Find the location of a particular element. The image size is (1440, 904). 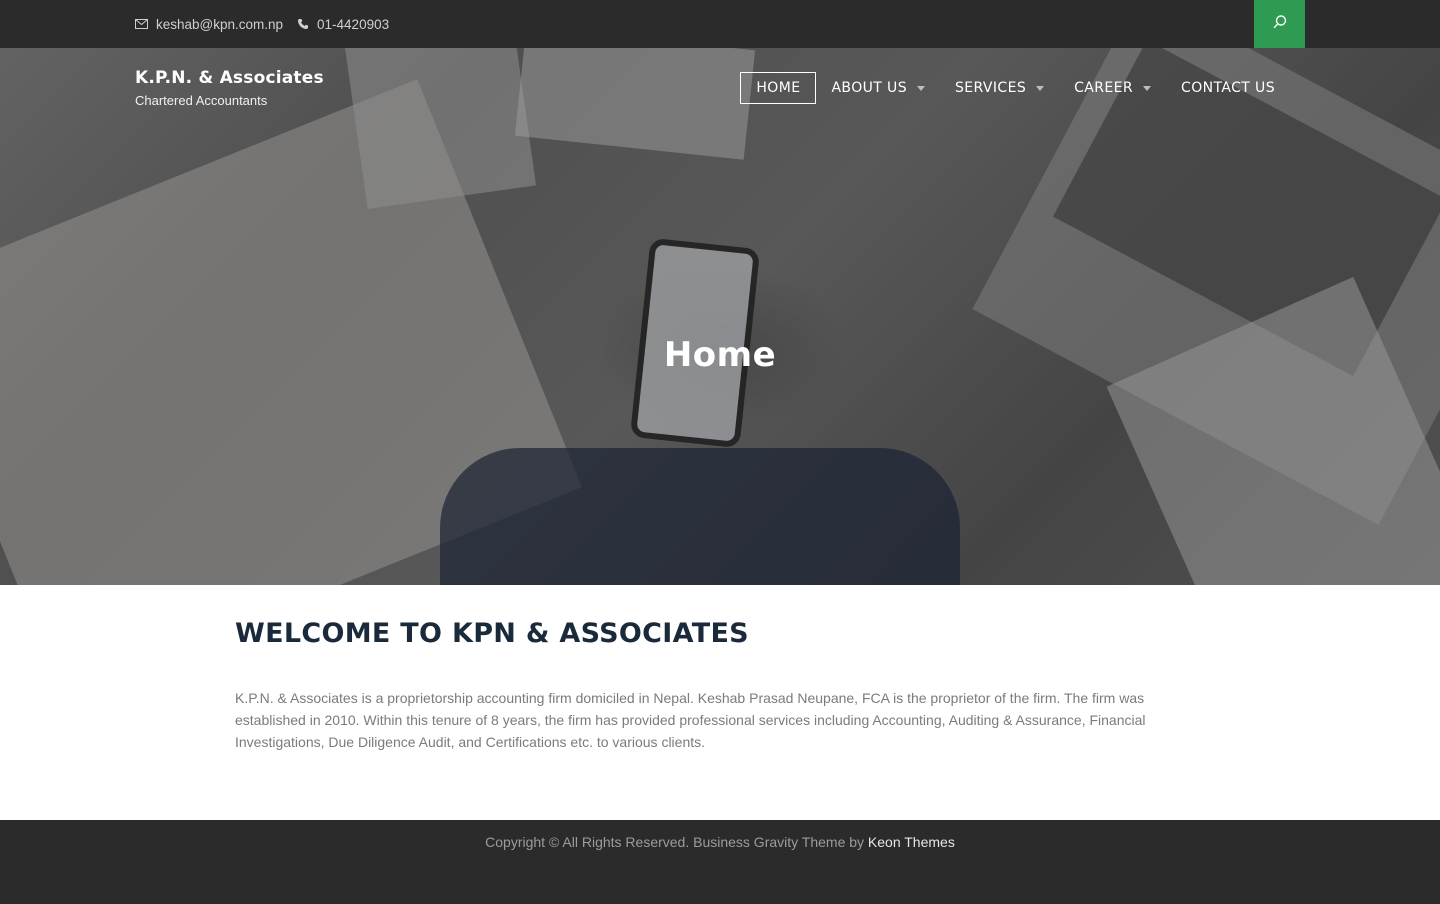

page-title: Home is located at coordinates (720, 355).